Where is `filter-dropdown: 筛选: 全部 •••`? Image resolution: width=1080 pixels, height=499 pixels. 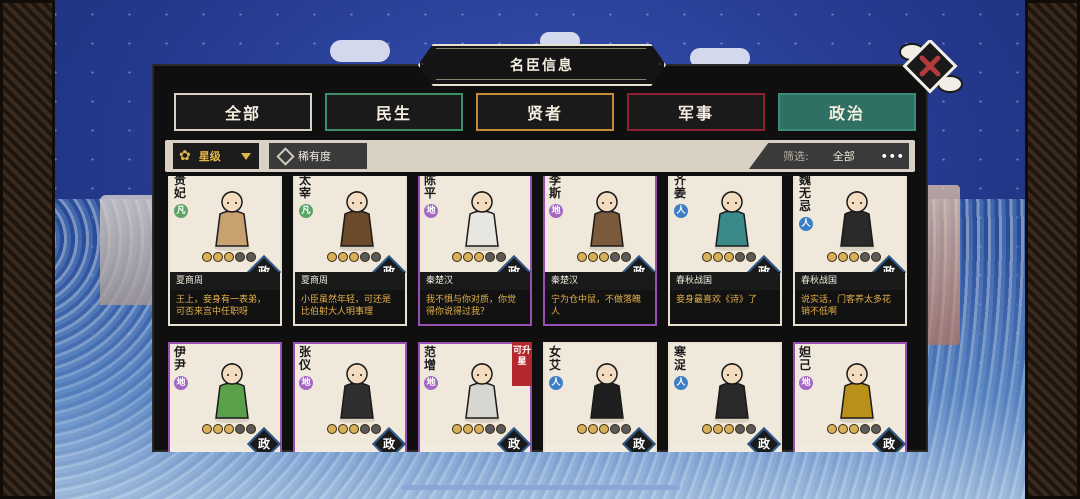
filter-dropdown: 筛选: 全部 ••• is located at coordinates (829, 156).